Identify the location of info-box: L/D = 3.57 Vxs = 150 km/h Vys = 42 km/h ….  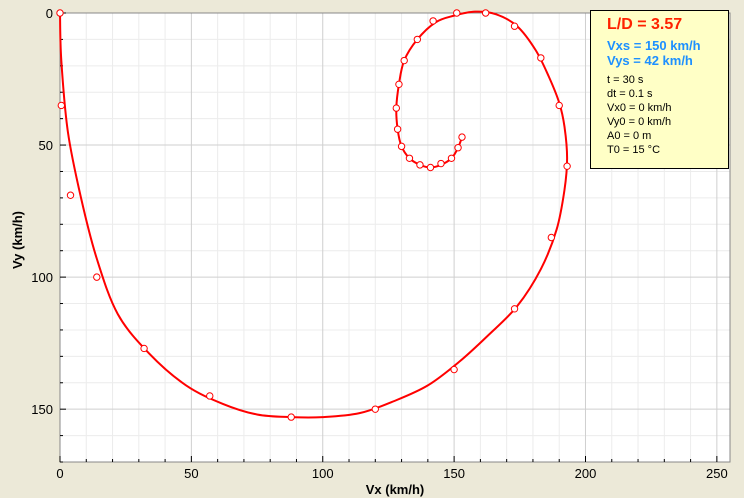
(659, 89).